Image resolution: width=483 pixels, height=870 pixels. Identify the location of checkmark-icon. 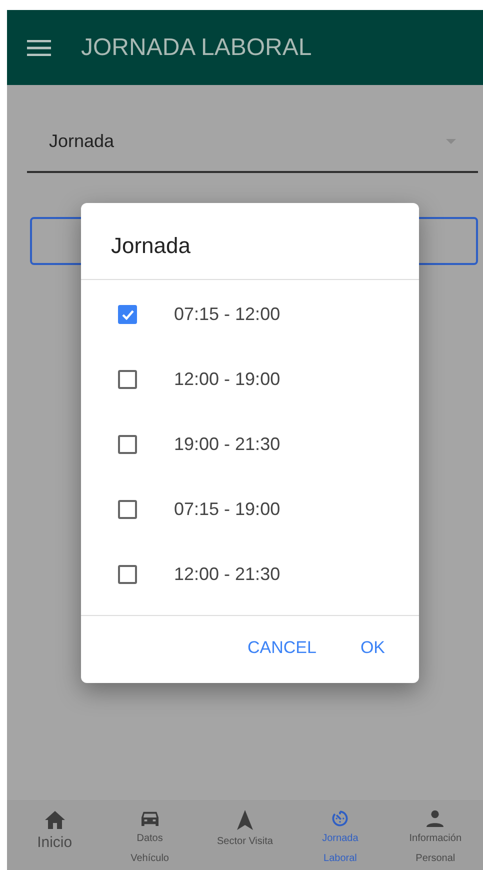
(128, 315).